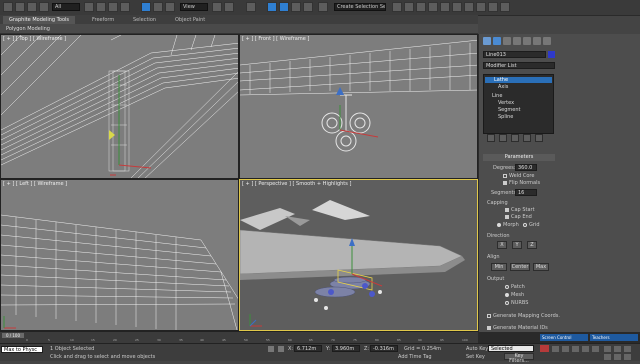 The height and width of the screenshot is (364, 640). Describe the element at coordinates (499, 267) in the screenshot. I see `align-min-button: Min` at that location.